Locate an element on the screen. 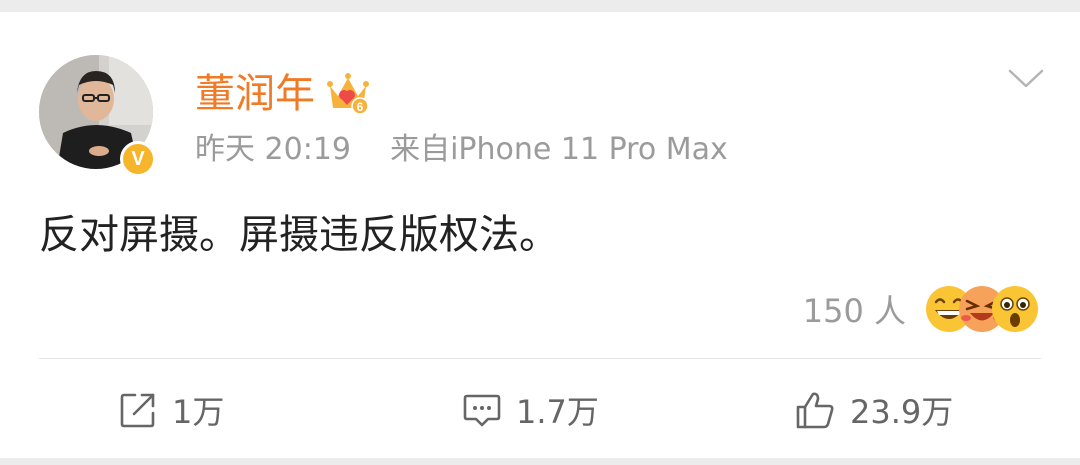 This screenshot has height=465, width=1080. post-timestamp: 昨天 20:19 is located at coordinates (273, 149).